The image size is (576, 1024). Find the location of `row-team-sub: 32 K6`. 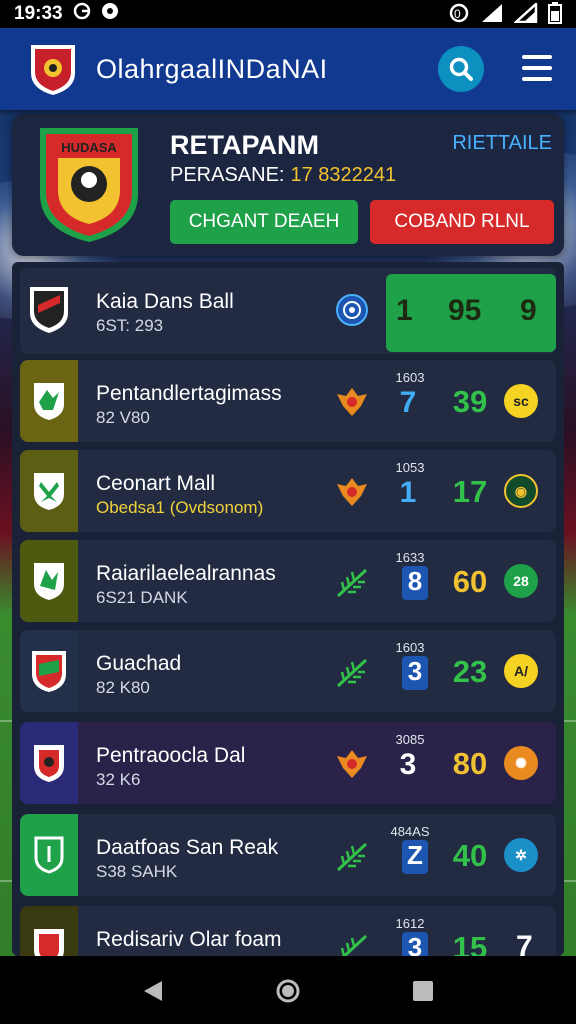

row-team-sub: 32 K6 is located at coordinates (118, 779).